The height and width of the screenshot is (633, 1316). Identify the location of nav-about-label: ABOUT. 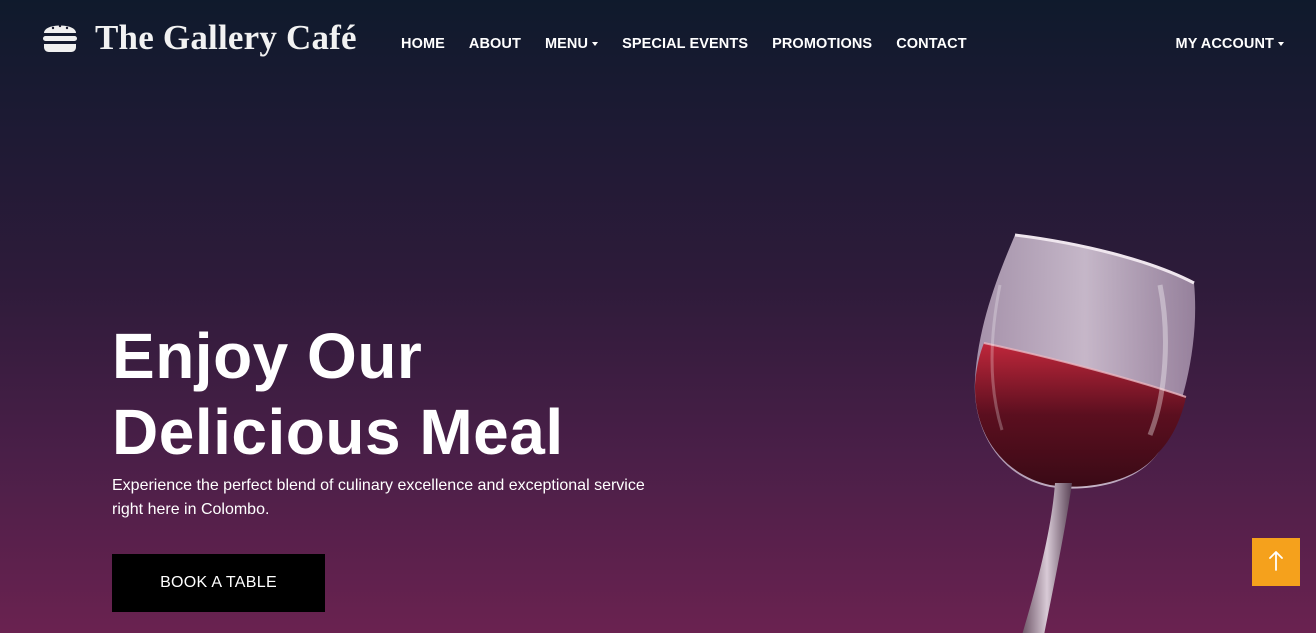
(494, 44).